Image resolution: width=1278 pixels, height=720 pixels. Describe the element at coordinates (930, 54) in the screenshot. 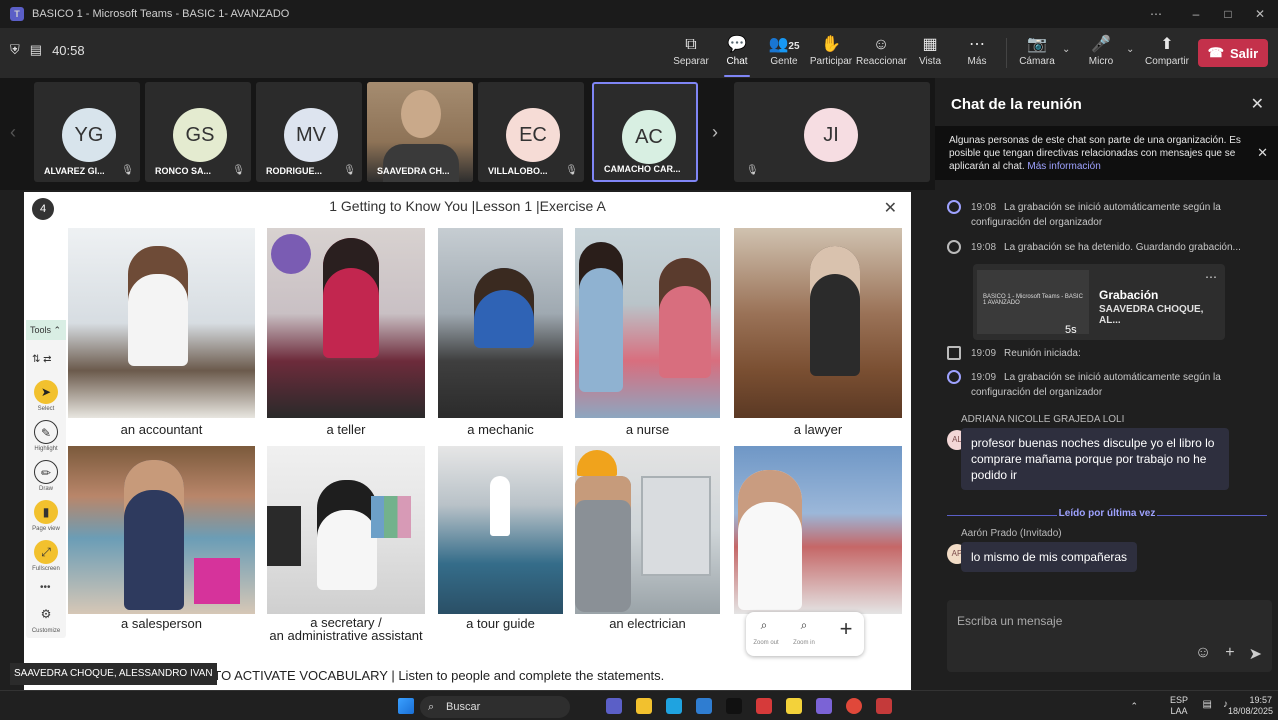

I see `view-button: ▦ Vista` at that location.